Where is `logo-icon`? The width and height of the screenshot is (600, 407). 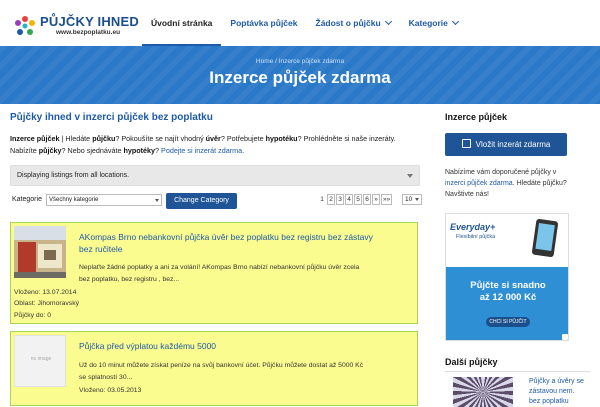
logo-icon is located at coordinates (25, 26).